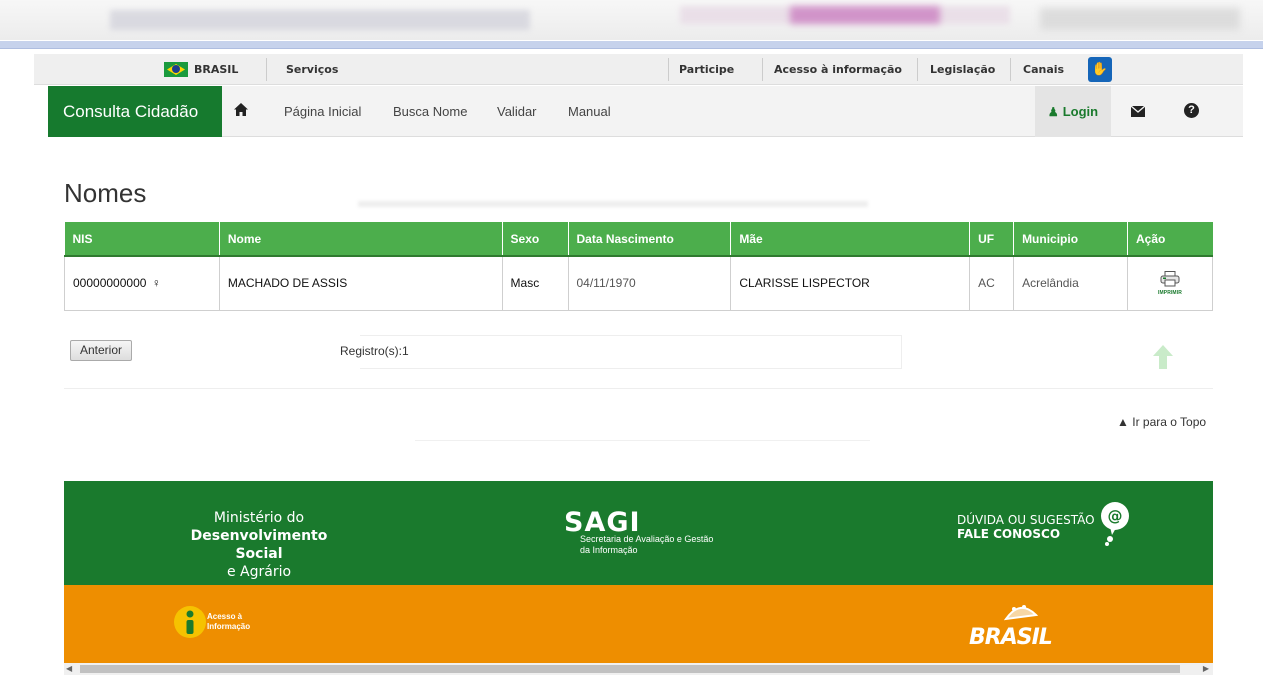 This screenshot has height=675, width=1263. I want to click on col-acao: Ação, so click(1170, 239).